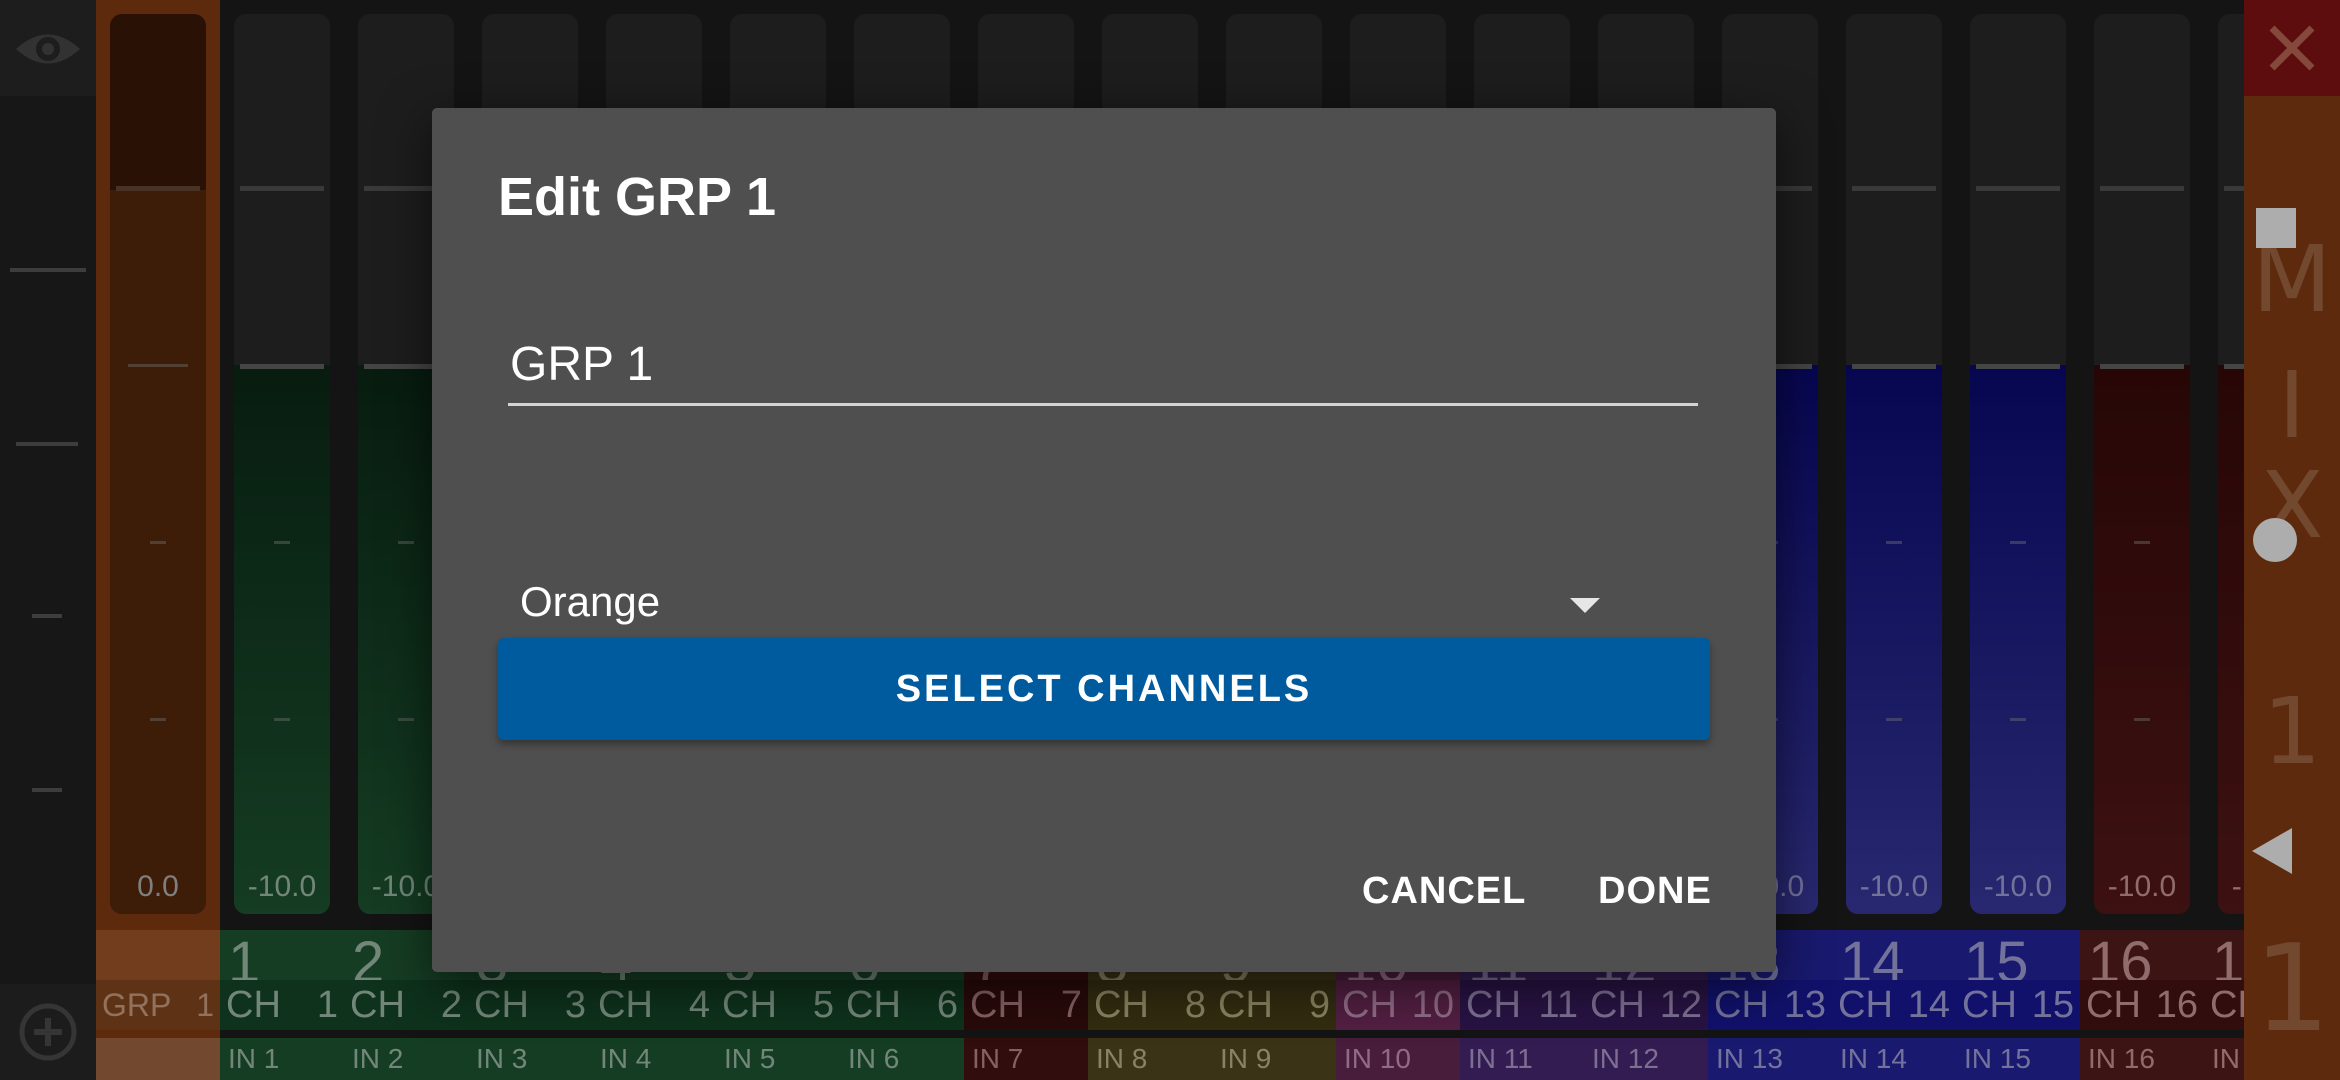 This screenshot has height=1080, width=2340. I want to click on chevron-down-icon, so click(1585, 605).